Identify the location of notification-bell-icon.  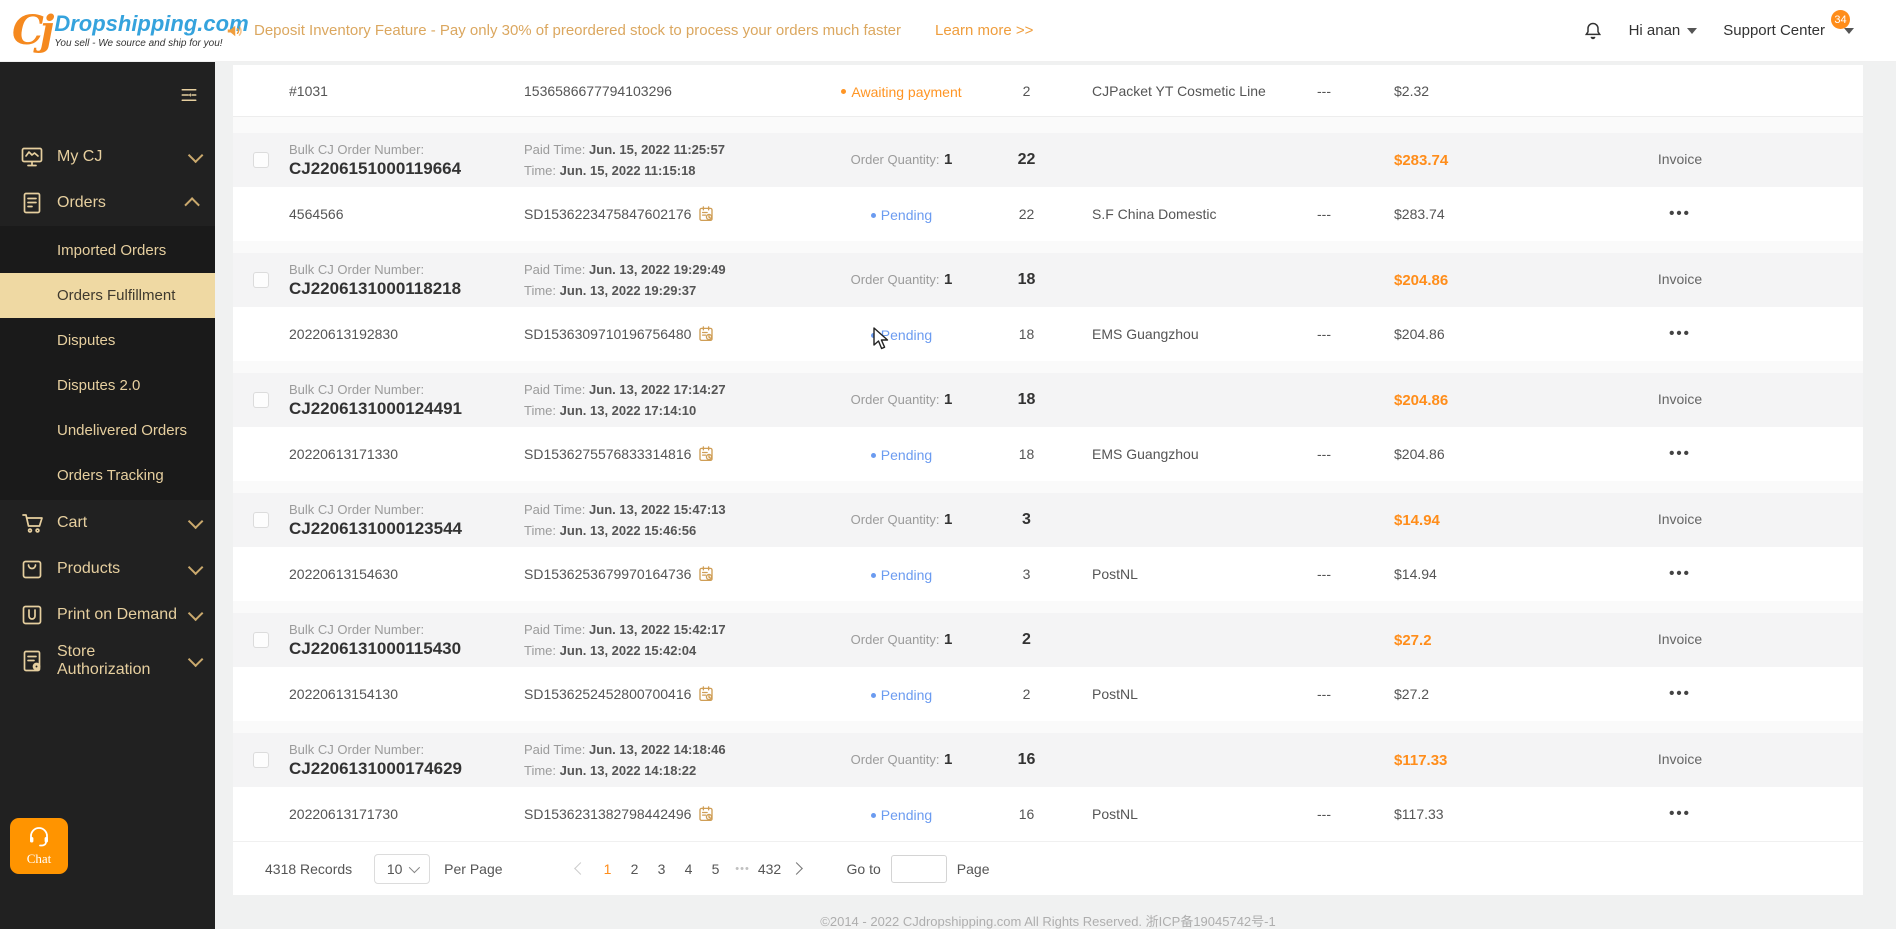
(1593, 31).